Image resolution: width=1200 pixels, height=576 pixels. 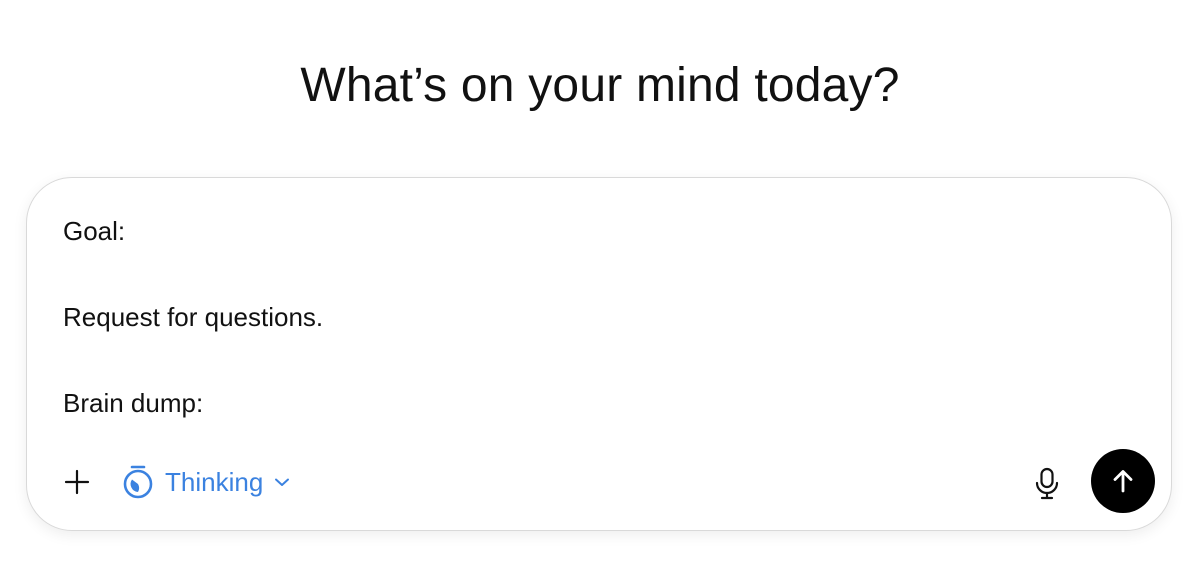 I want to click on thinking-mode-button: Thinking, so click(x=206, y=482).